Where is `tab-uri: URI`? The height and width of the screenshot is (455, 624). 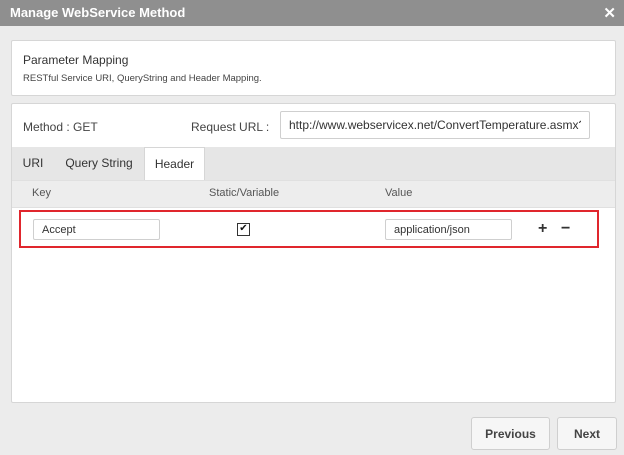
tab-uri: URI is located at coordinates (33, 163).